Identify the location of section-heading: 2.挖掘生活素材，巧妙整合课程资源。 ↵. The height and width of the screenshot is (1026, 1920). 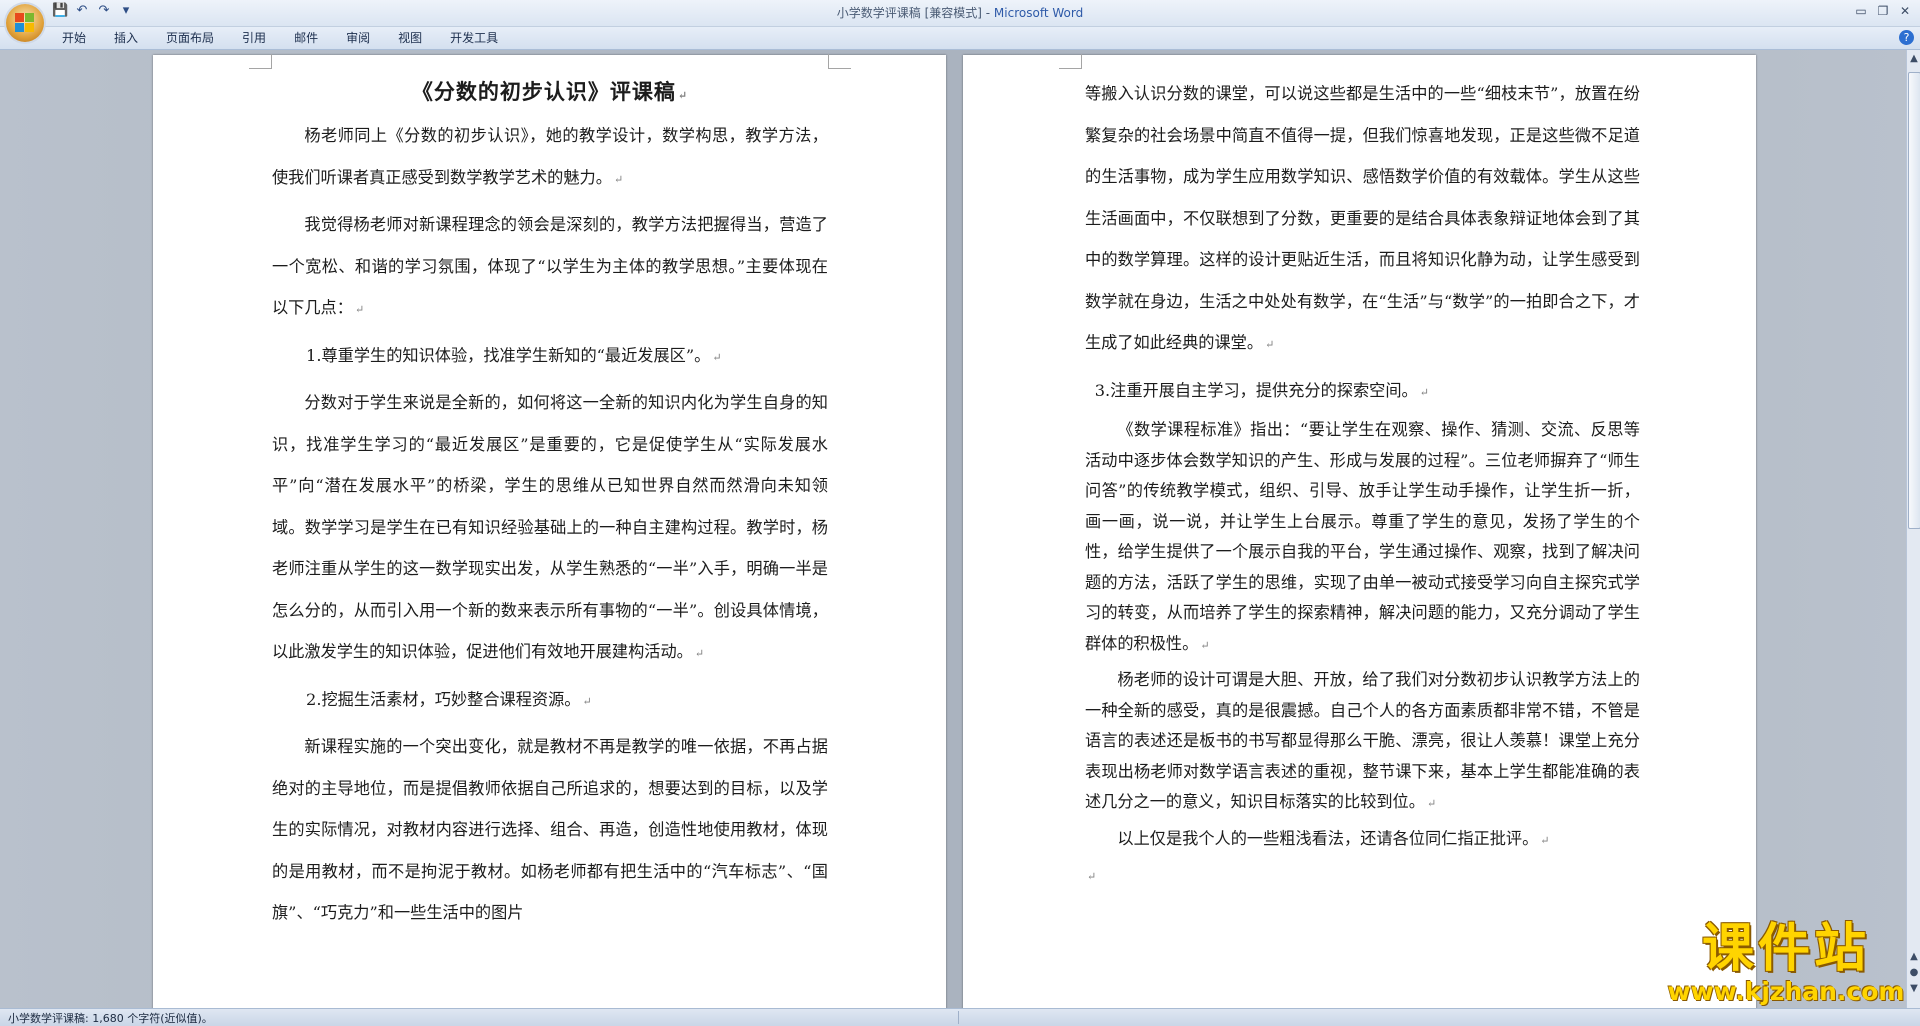
(550, 701).